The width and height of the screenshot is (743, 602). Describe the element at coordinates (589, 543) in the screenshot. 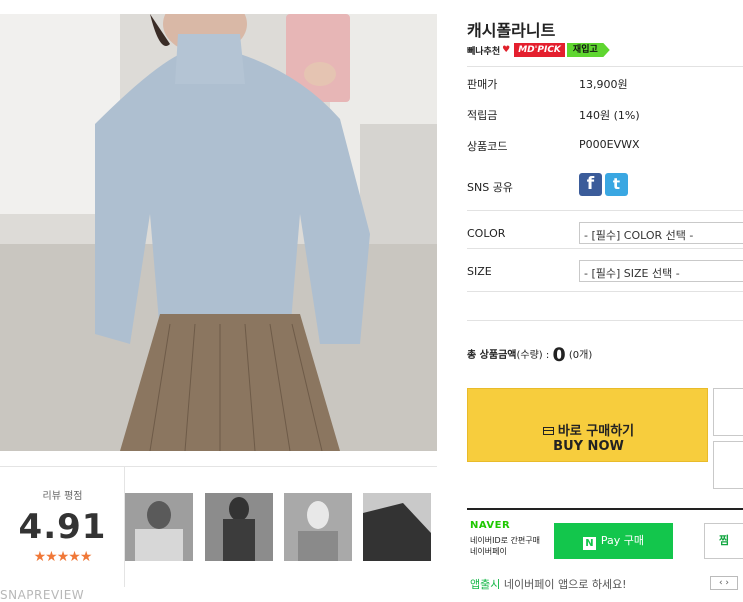

I see `naver-n-icon: N` at that location.